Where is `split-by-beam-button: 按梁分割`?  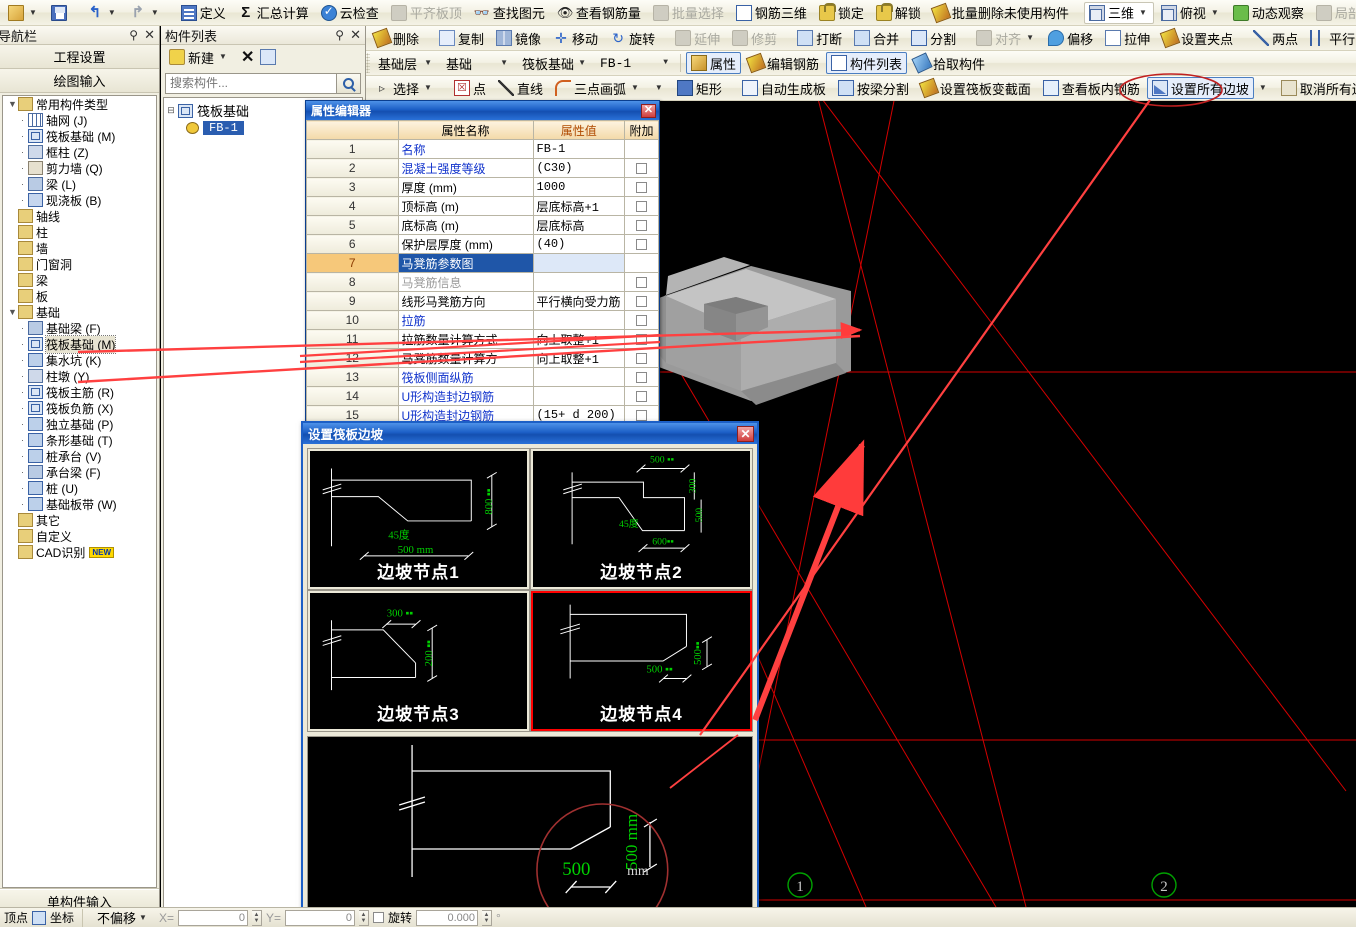
split-by-beam-button: 按梁分割 is located at coordinates (873, 88).